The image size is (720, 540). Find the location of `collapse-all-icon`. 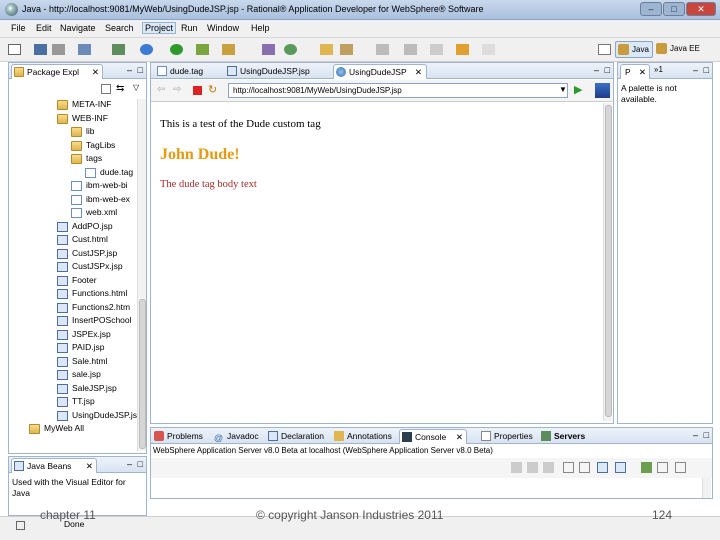

collapse-all-icon is located at coordinates (106, 89).